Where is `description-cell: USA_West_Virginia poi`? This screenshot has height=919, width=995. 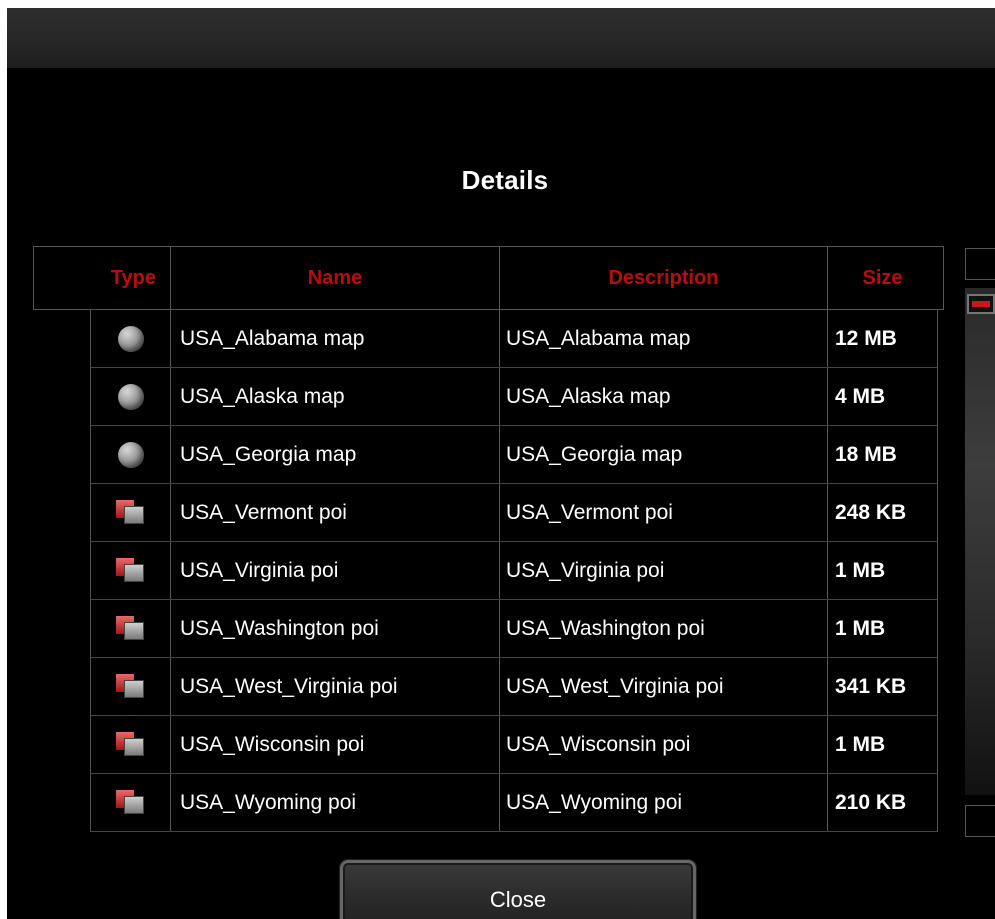
description-cell: USA_West_Virginia poi is located at coordinates (664, 686).